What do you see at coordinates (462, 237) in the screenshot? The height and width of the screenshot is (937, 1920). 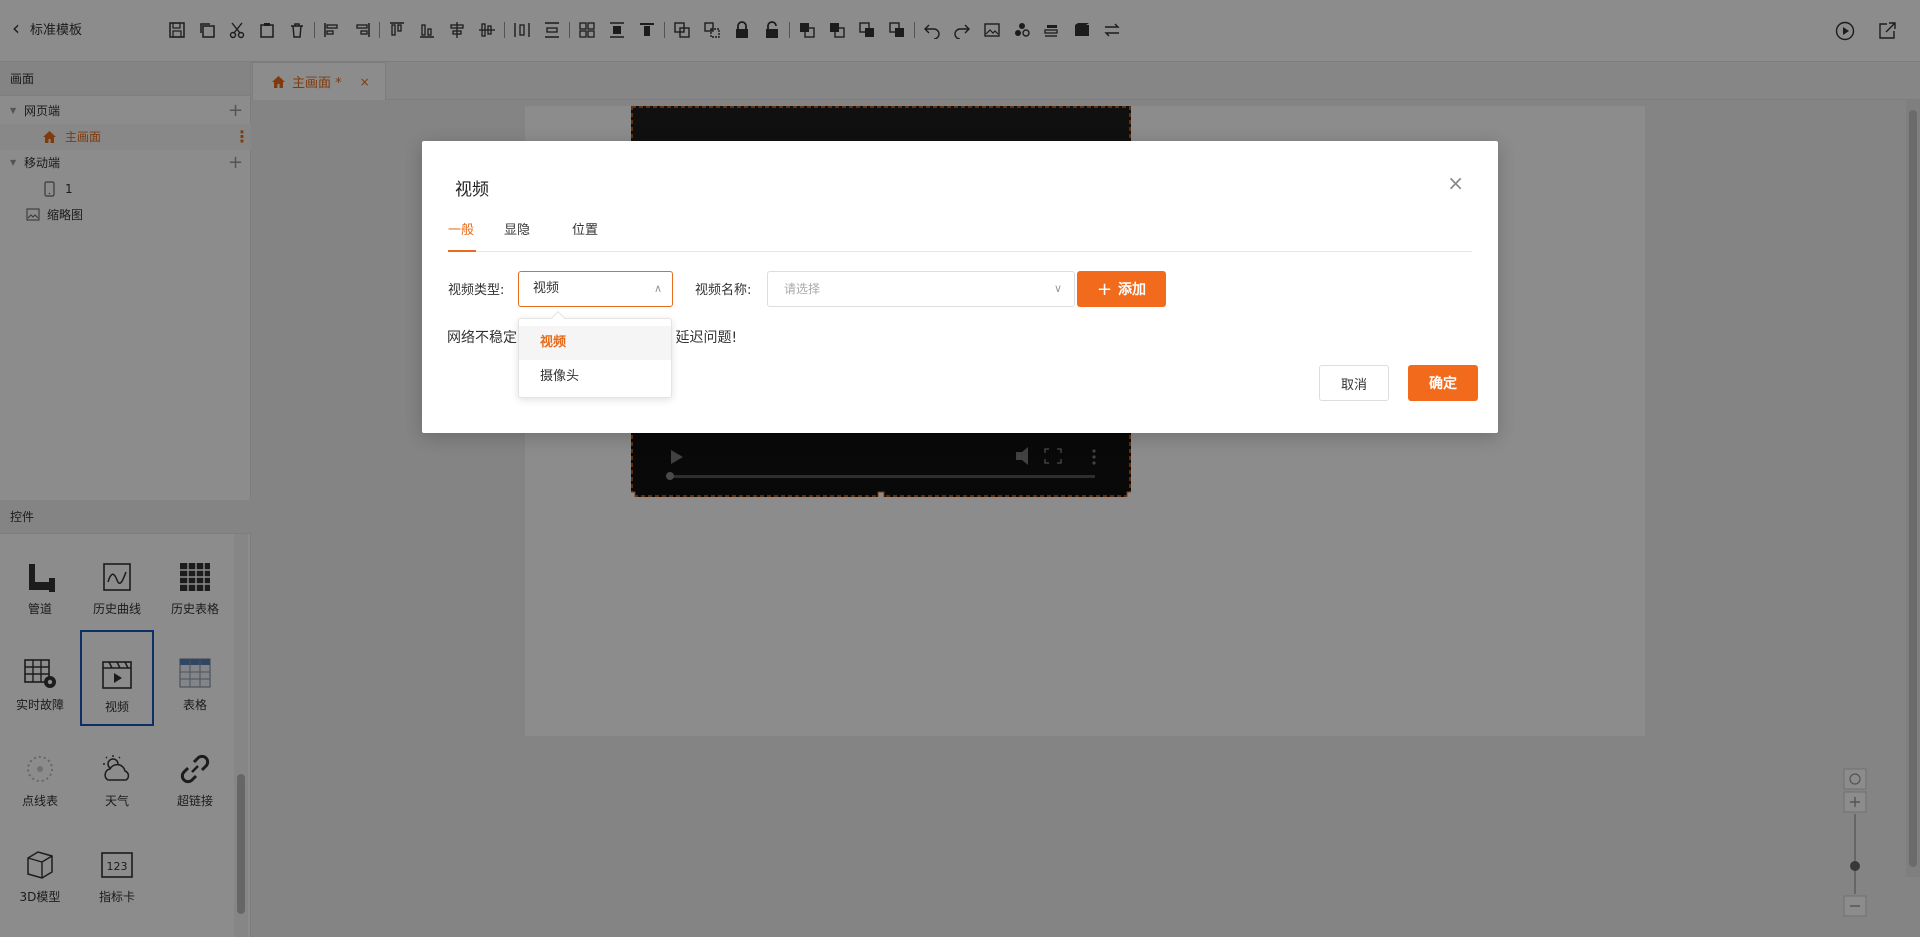 I see `tab-general: 一般` at bounding box center [462, 237].